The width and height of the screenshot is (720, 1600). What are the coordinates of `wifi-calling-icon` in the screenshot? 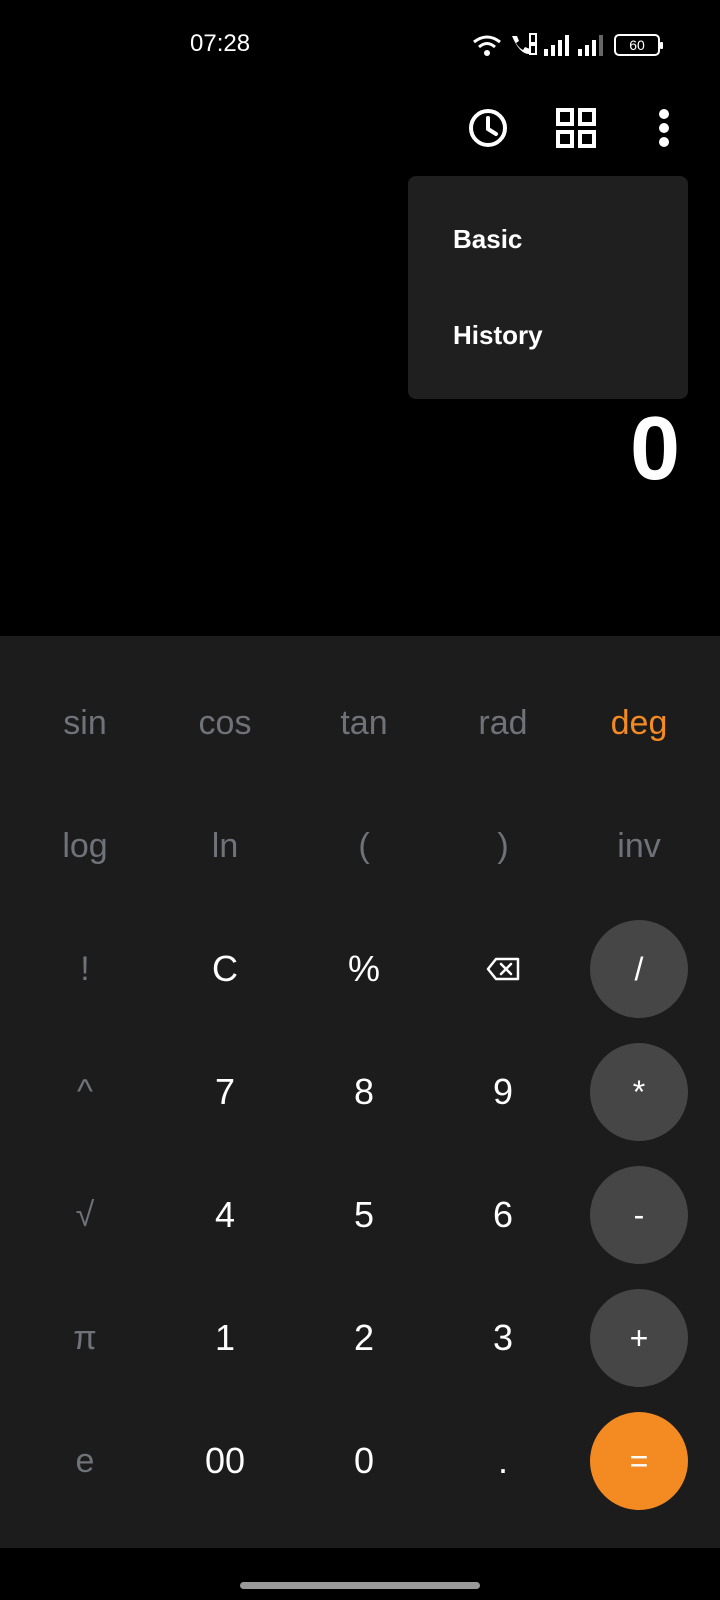 It's located at (524, 44).